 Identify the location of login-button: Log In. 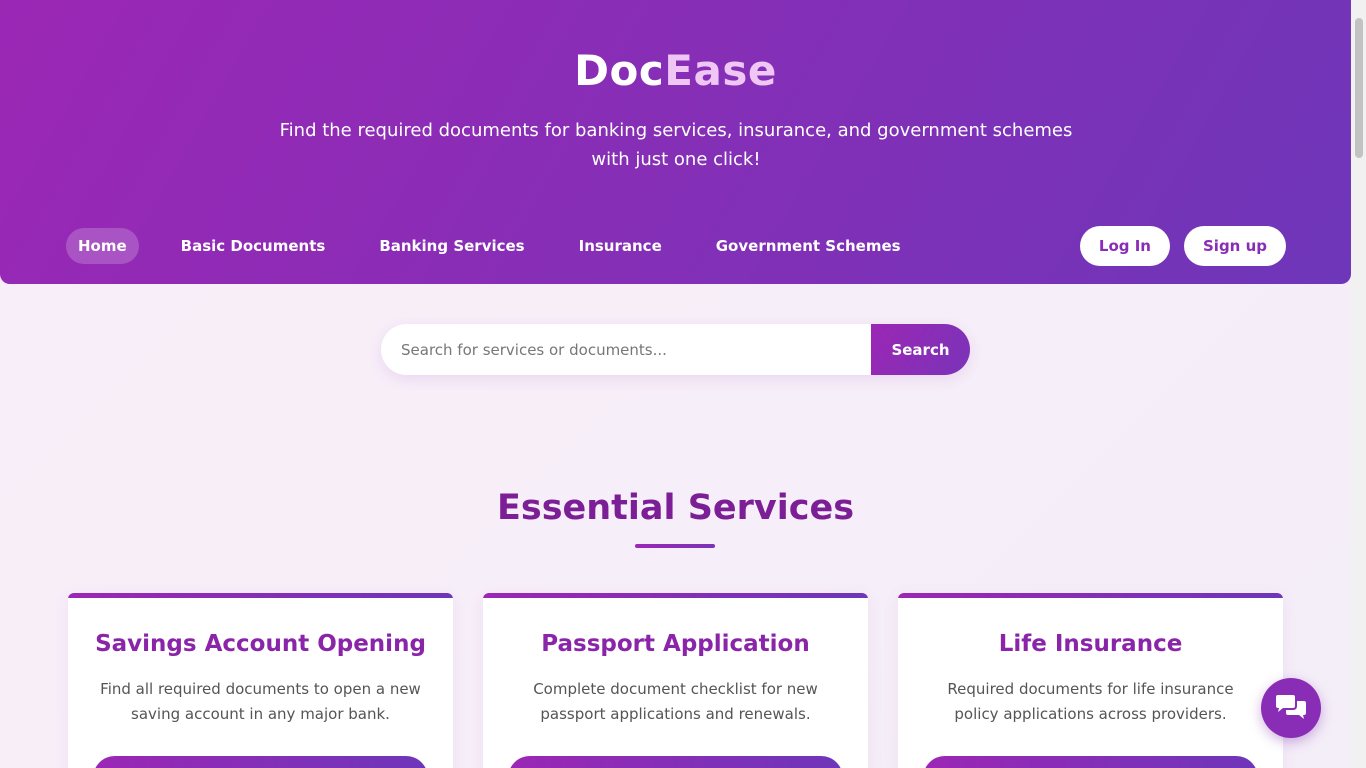
(1124, 246).